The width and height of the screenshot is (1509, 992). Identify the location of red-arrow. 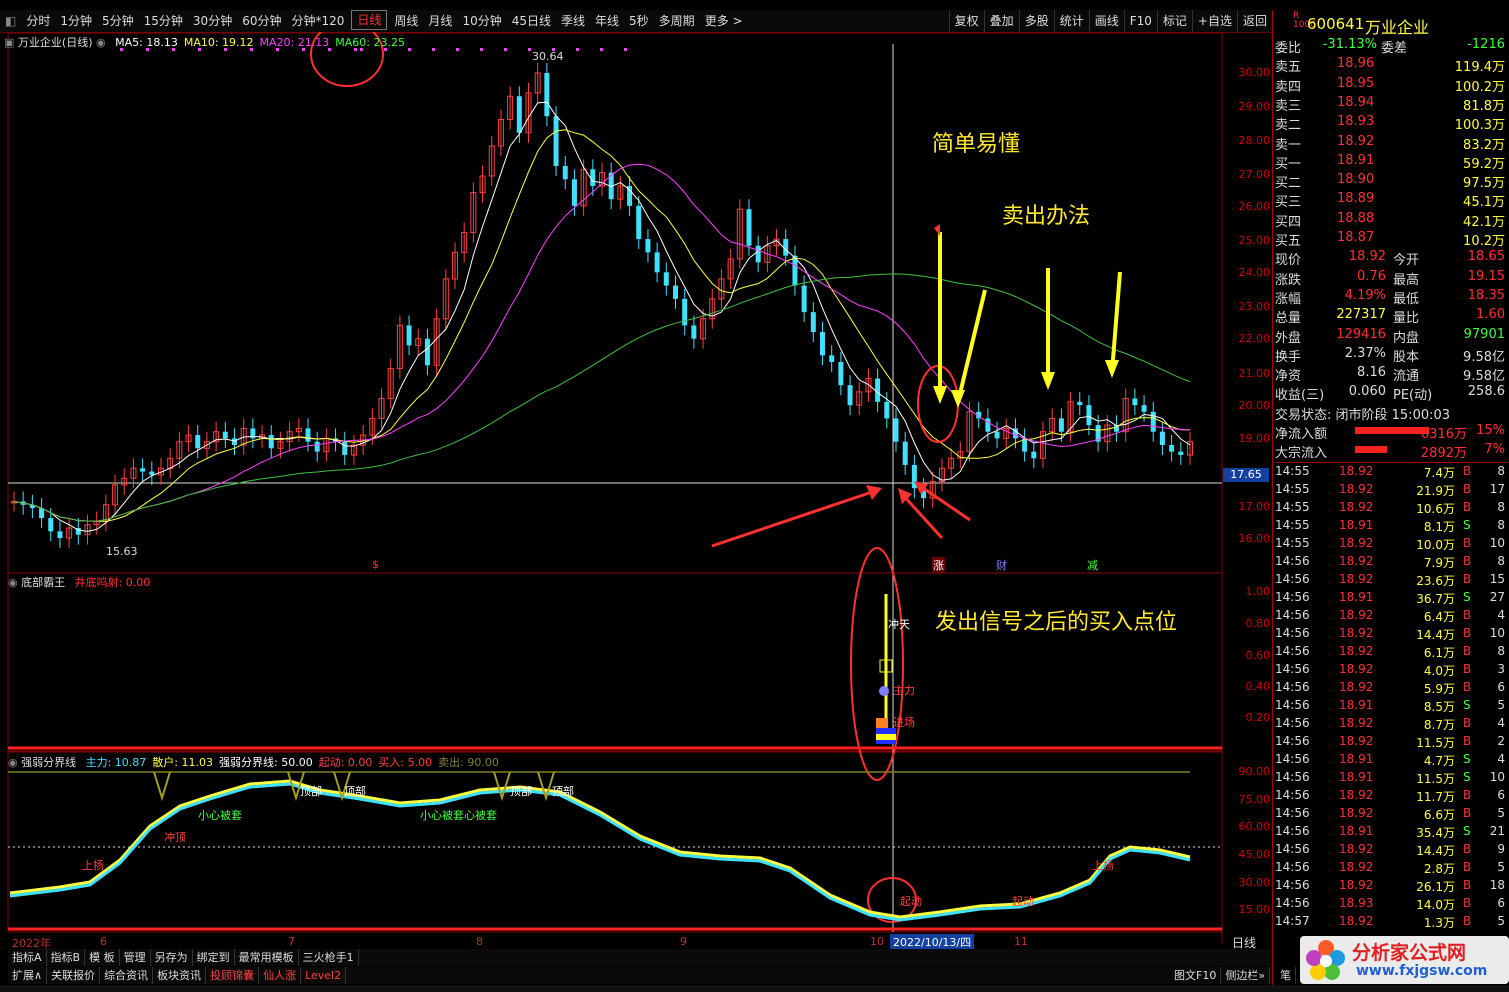
(795, 518).